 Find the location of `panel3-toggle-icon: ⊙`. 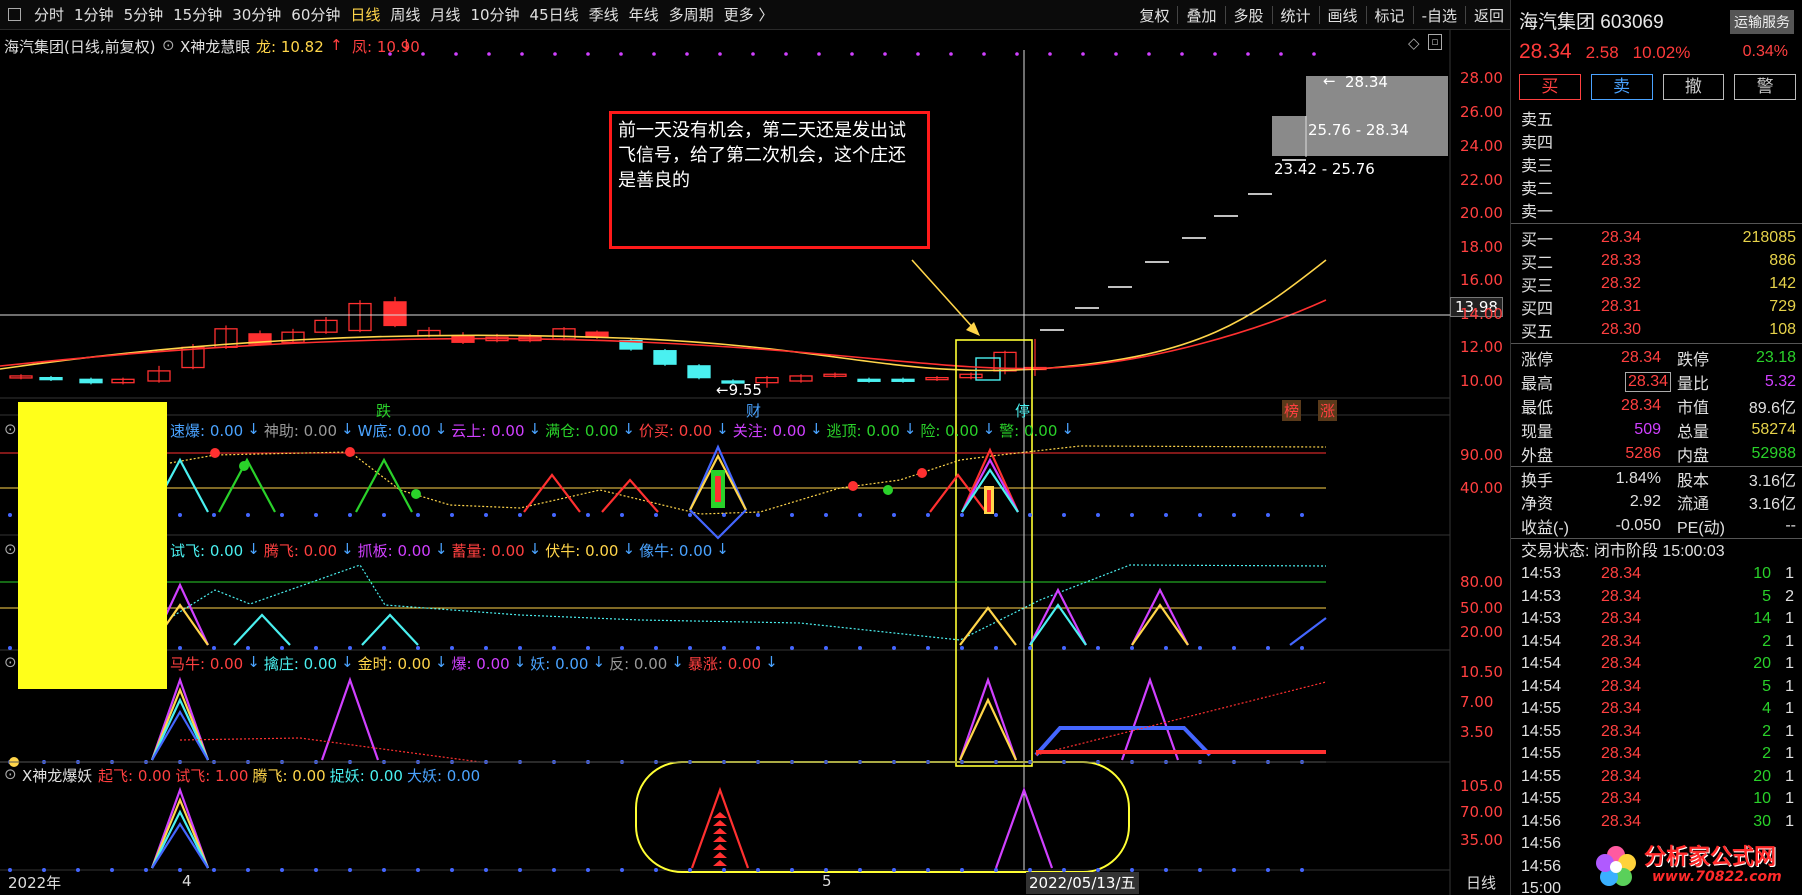

panel3-toggle-icon: ⊙ is located at coordinates (10, 662).